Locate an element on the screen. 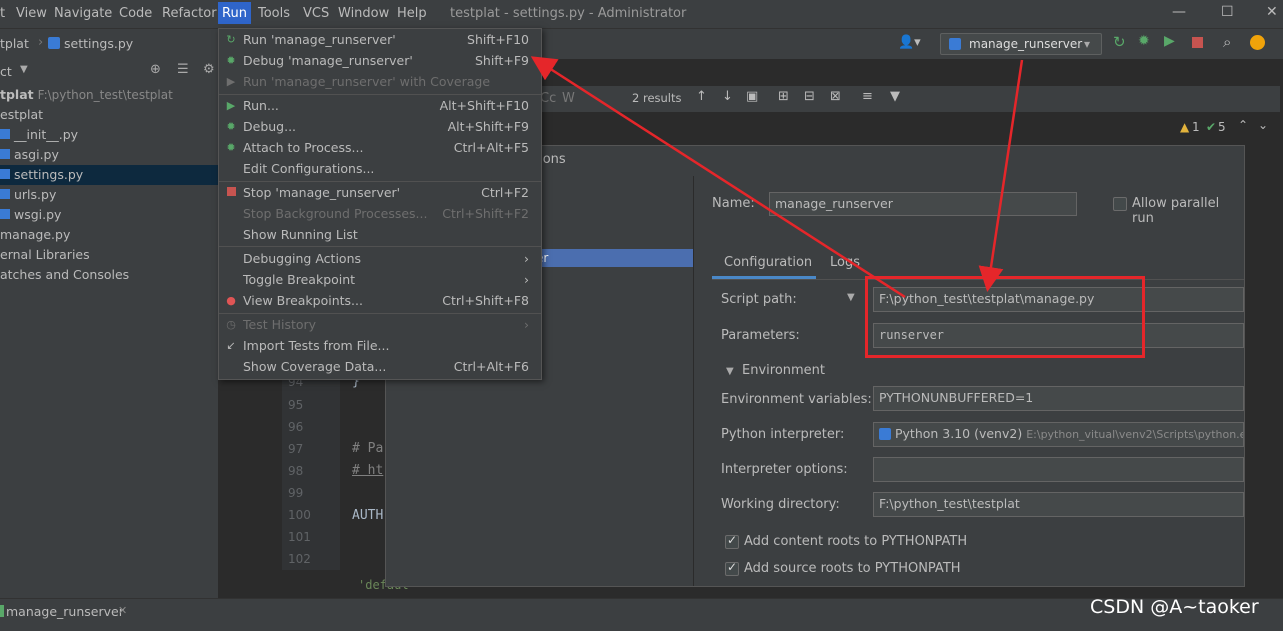  run-icon is located at coordinates (2, 611).